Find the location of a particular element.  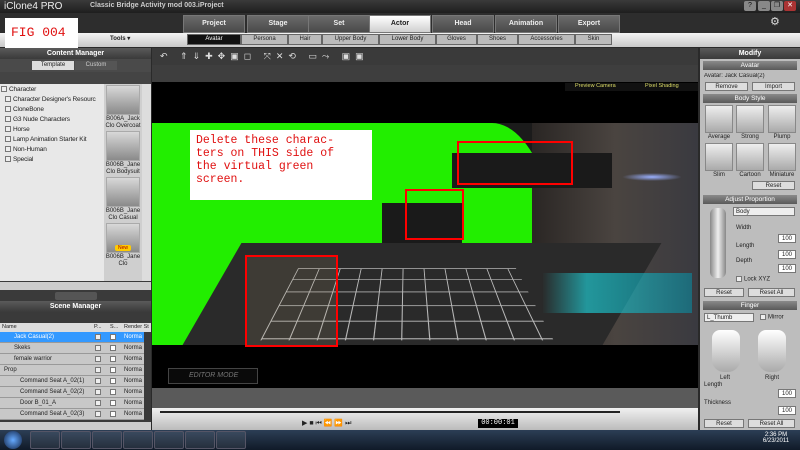

settings-icon: ⚙ is located at coordinates (775, 21).